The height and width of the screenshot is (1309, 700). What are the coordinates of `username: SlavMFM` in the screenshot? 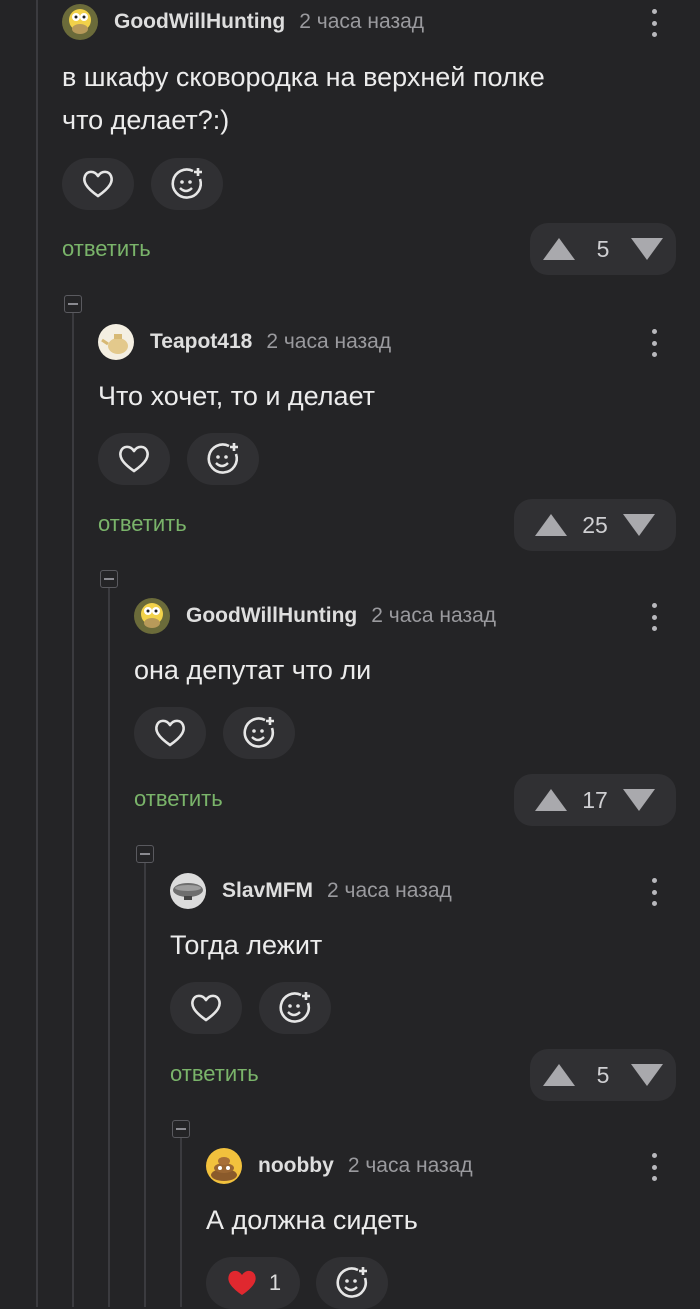 It's located at (267, 891).